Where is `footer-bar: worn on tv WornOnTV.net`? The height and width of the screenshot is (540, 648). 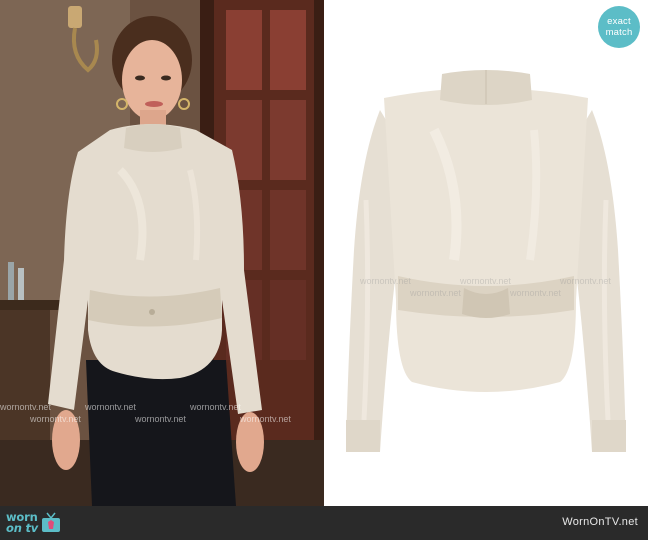 footer-bar: worn on tv WornOnTV.net is located at coordinates (324, 523).